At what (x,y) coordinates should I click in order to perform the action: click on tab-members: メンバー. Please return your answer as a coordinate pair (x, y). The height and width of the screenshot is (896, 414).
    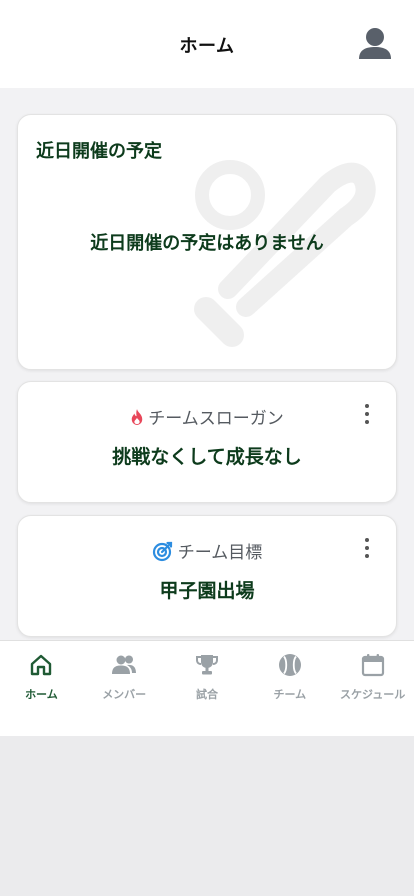
    Looking at the image, I should click on (124, 688).